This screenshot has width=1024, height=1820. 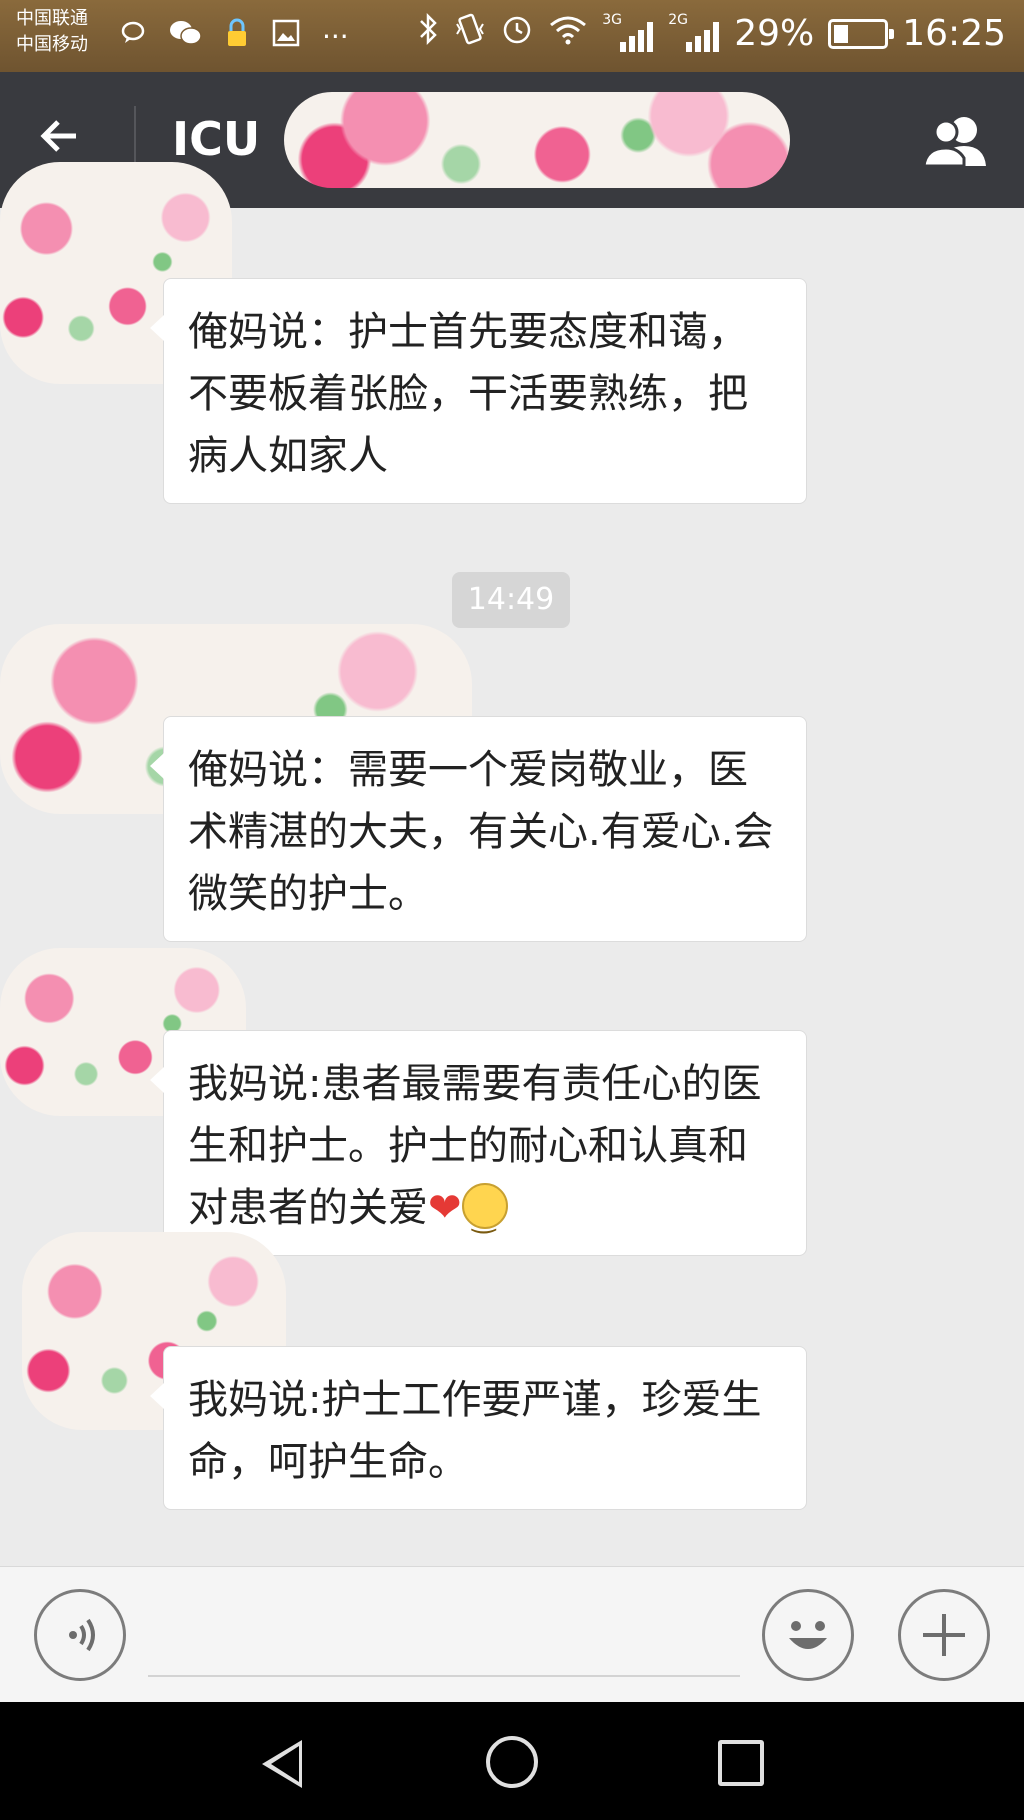 I want to click on status-bar: 中国联通 中国移动 ··· 3G 2G 29% 16:25, so click(x=512, y=36).